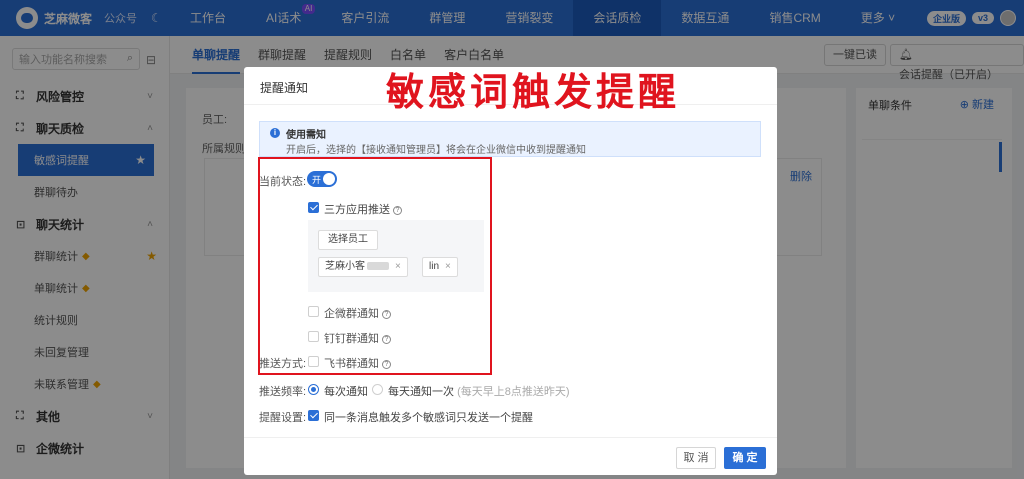 The height and width of the screenshot is (479, 1024). Describe the element at coordinates (377, 389) in the screenshot. I see `freq-daily-radio` at that location.